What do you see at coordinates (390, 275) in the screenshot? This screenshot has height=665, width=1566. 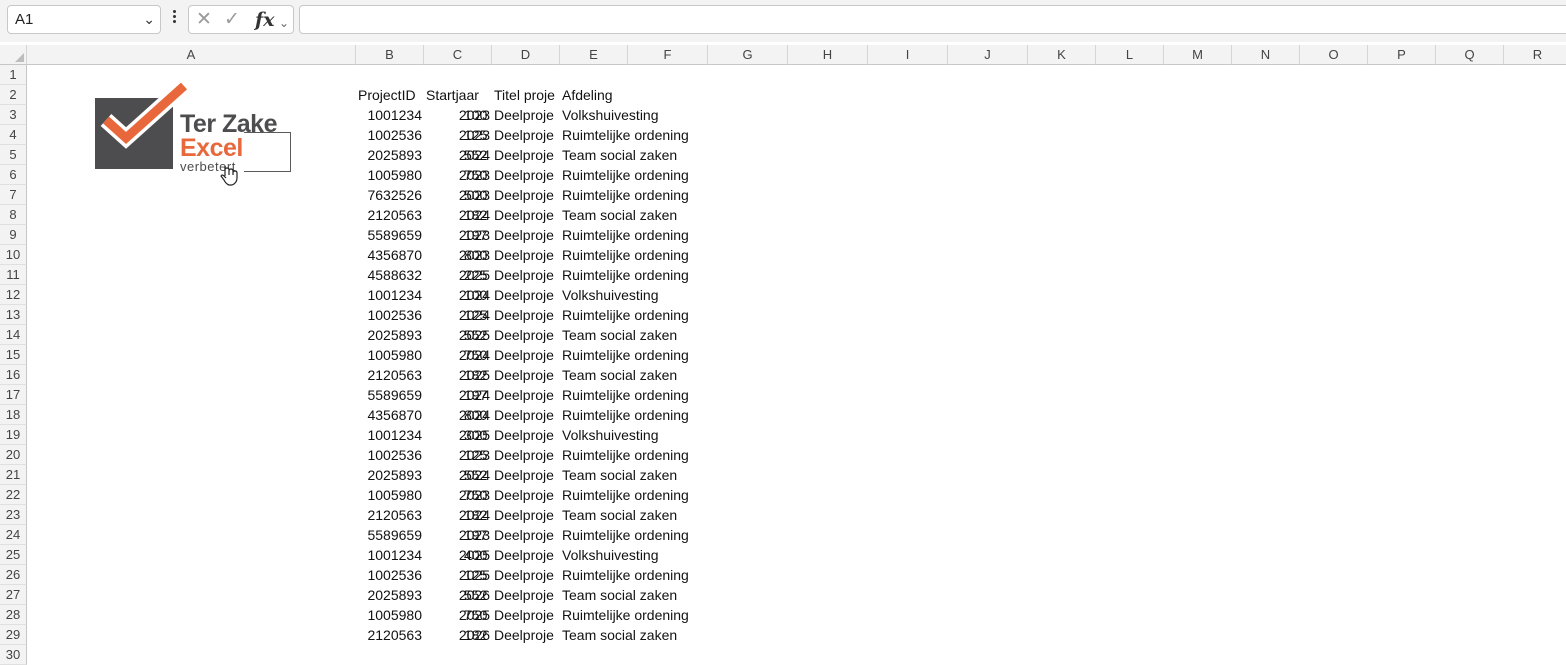 I see `cell-projectid: 4588632` at bounding box center [390, 275].